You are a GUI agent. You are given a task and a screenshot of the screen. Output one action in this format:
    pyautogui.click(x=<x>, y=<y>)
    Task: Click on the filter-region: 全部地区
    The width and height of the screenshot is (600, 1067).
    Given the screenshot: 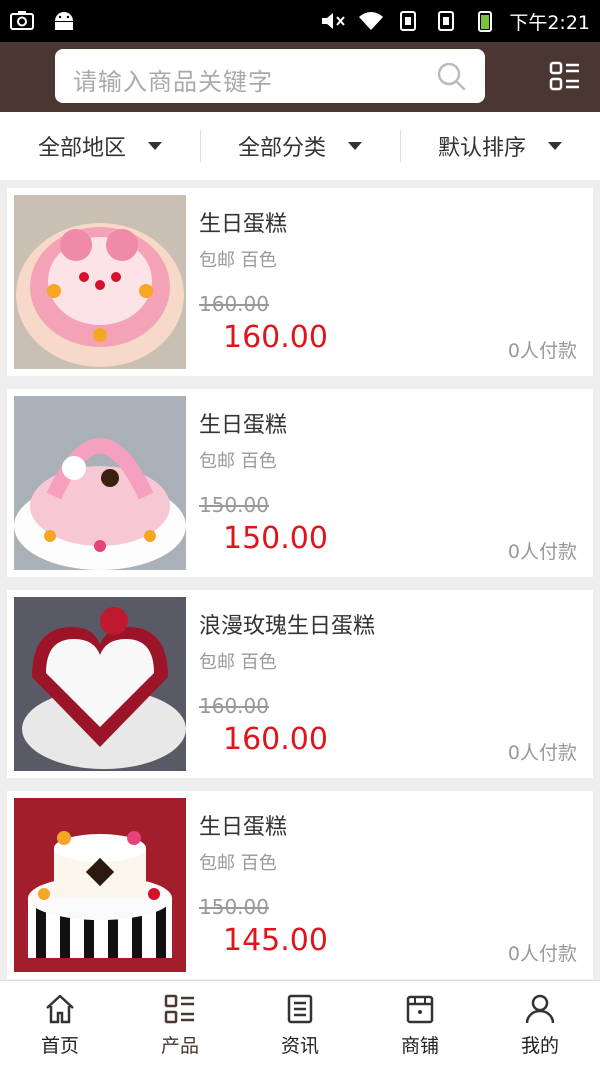 What is the action you would take?
    pyautogui.click(x=100, y=146)
    